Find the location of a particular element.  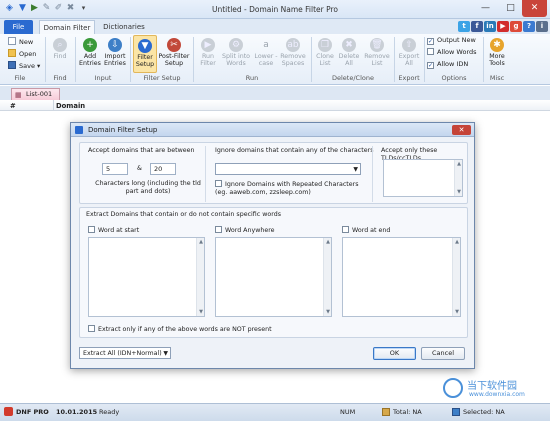

new-button: New is located at coordinates (20, 42).